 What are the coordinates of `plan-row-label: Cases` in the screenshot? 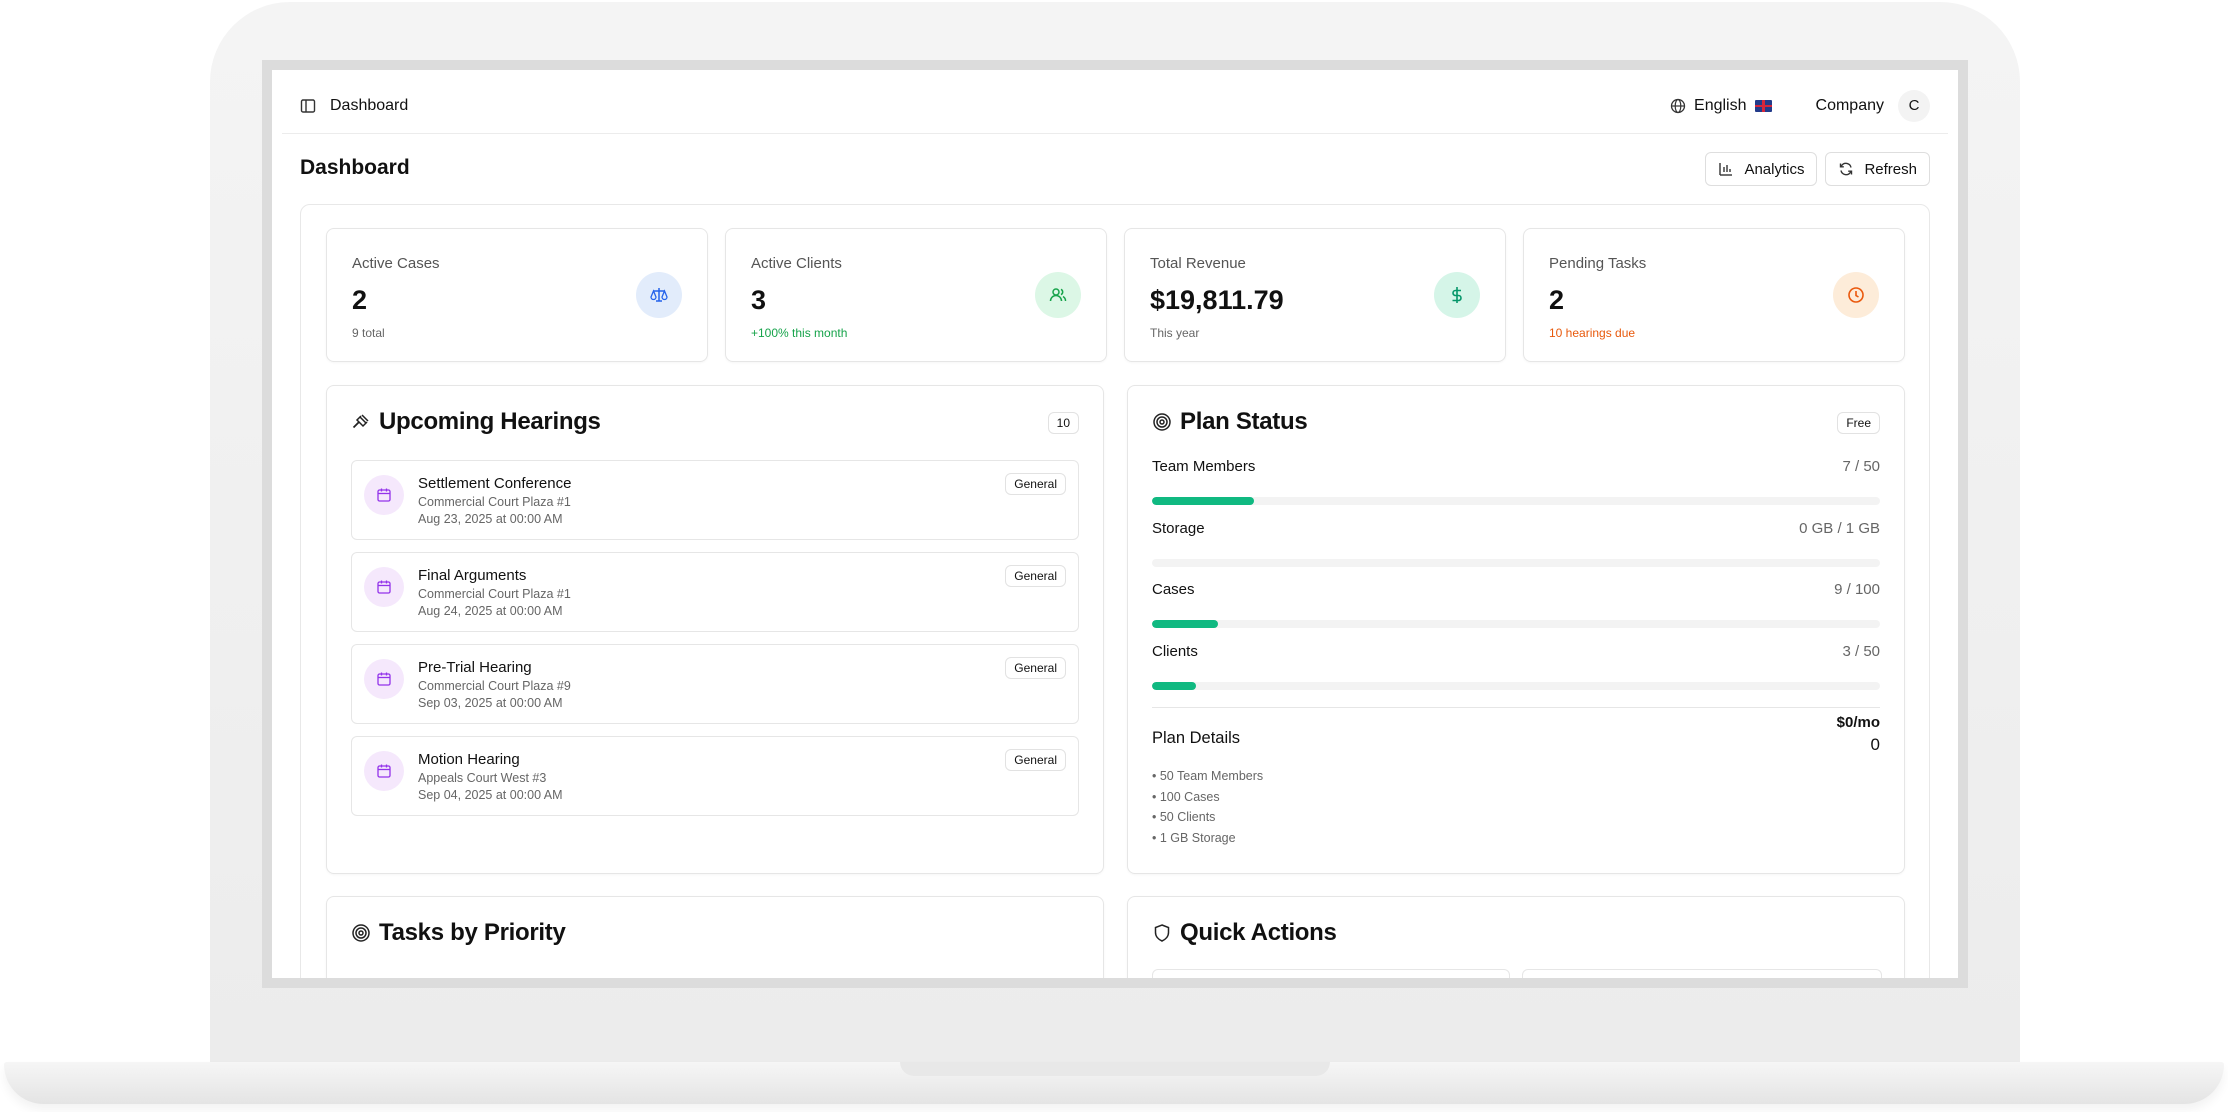 It's located at (1173, 589).